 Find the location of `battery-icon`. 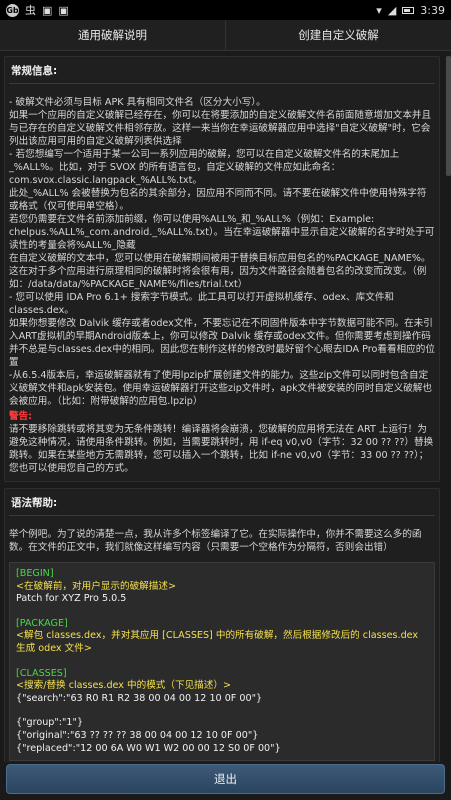

battery-icon is located at coordinates (408, 10).